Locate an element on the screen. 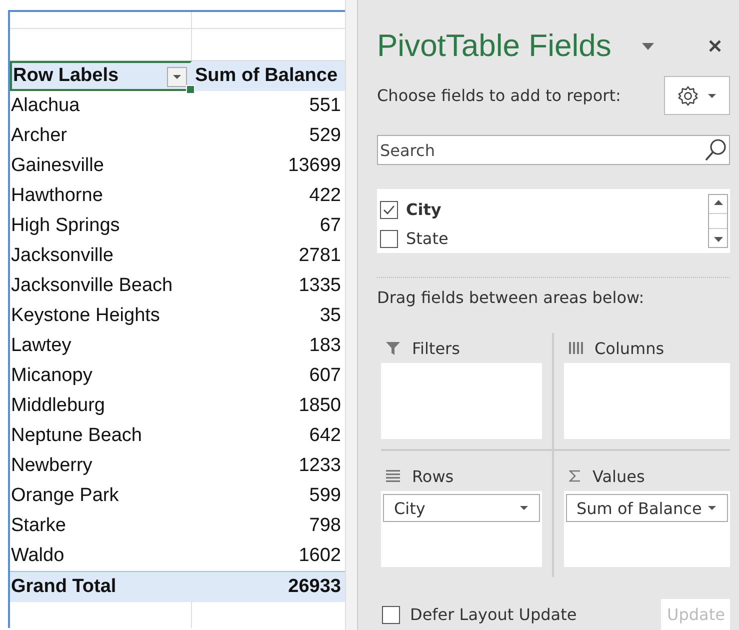 The height and width of the screenshot is (630, 739). area-label: Values is located at coordinates (618, 476).